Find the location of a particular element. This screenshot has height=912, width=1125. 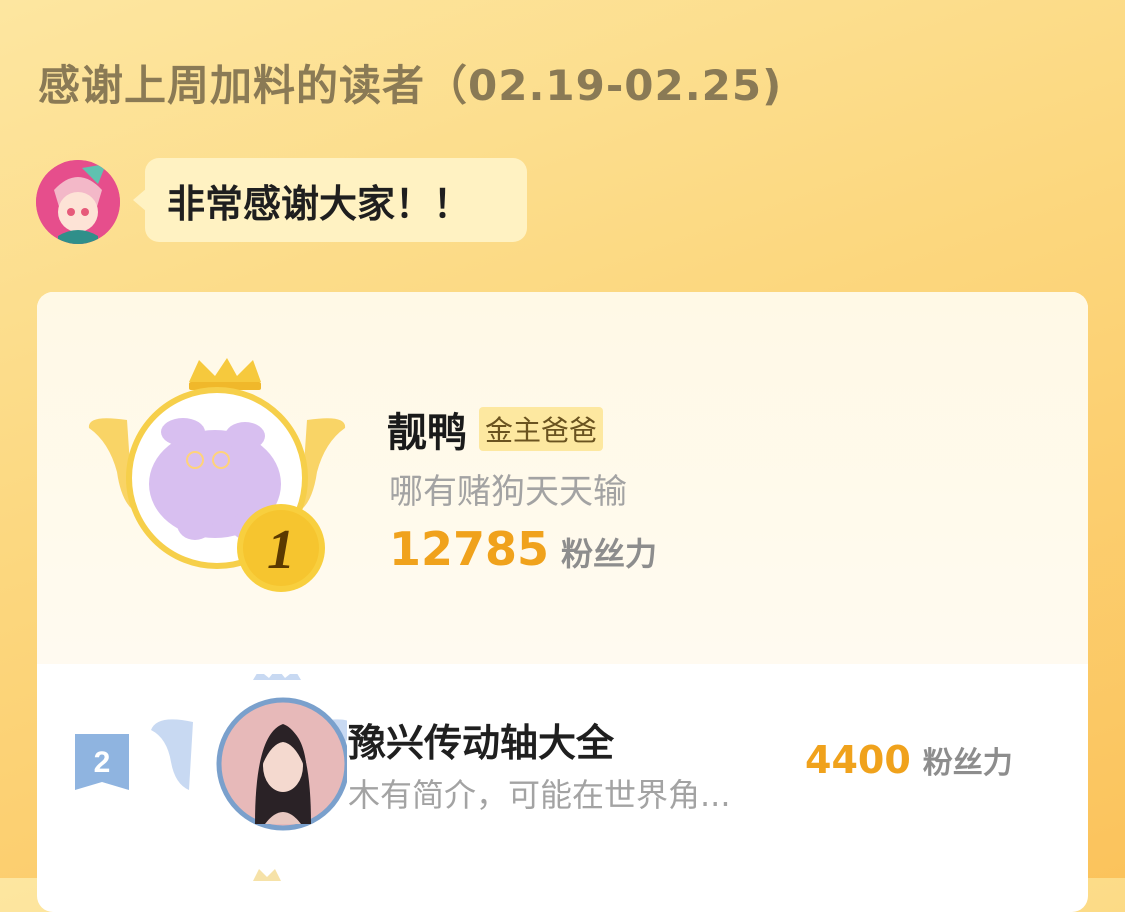

greeting-text: 非常感谢大家！！ is located at coordinates (319, 203).